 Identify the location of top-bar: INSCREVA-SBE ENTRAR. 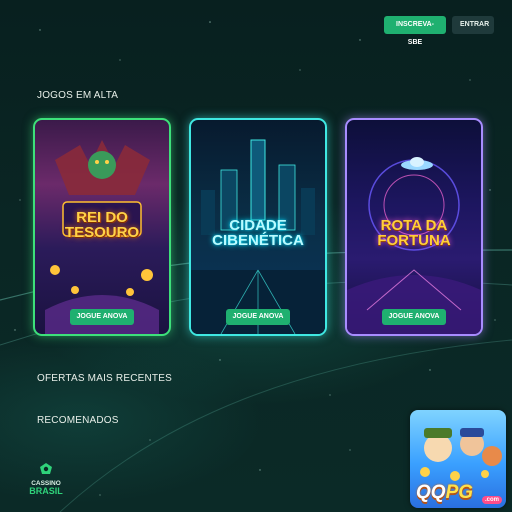
(439, 31).